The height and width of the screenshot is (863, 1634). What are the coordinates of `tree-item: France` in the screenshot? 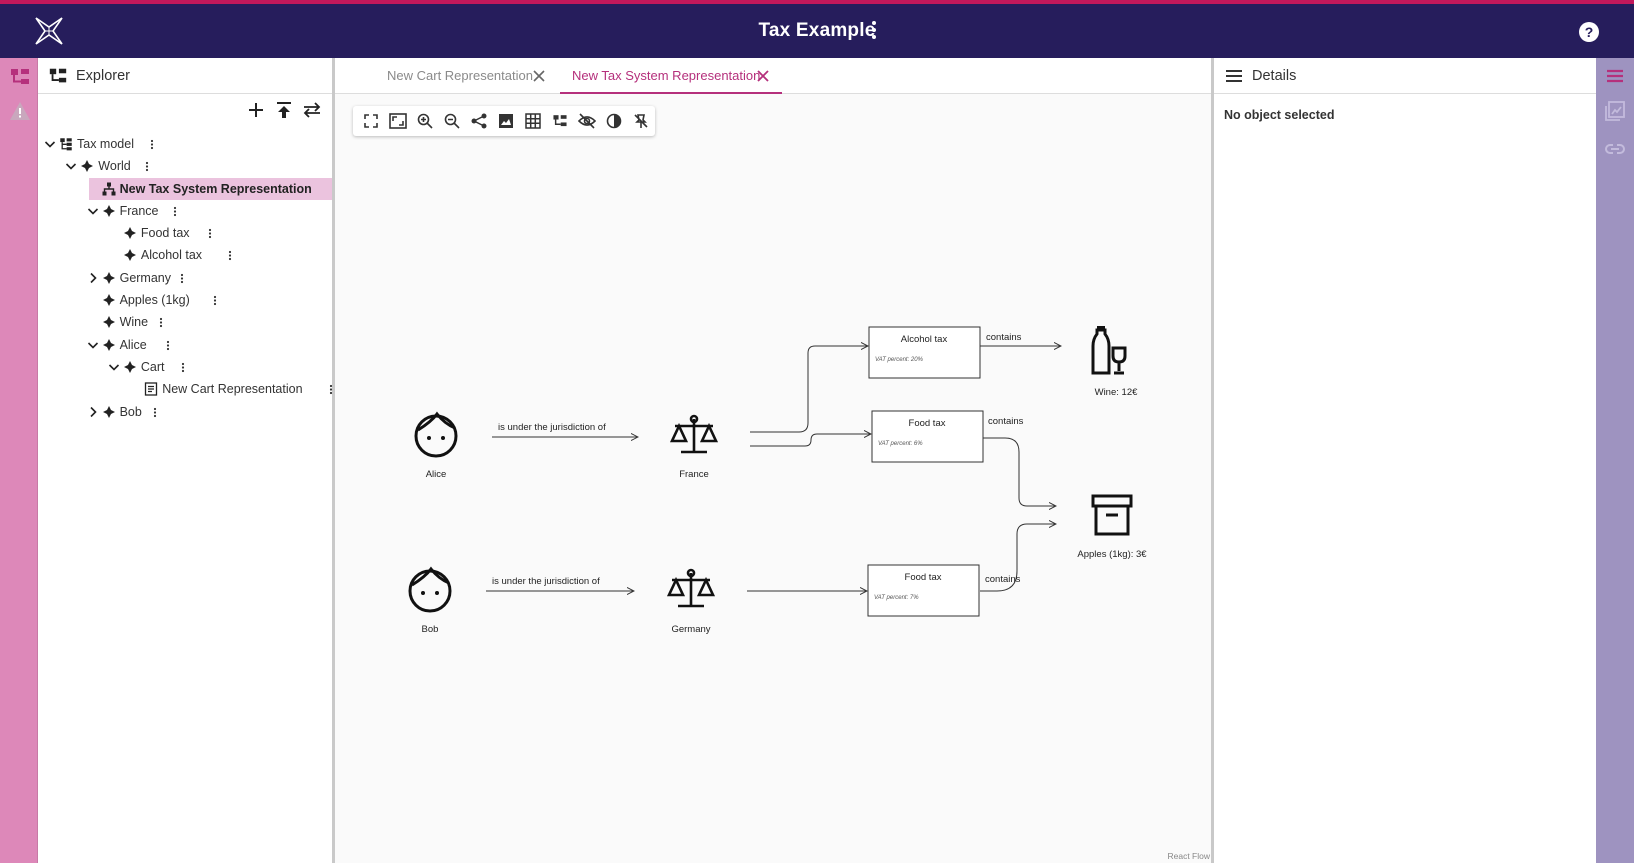 It's located at (185, 211).